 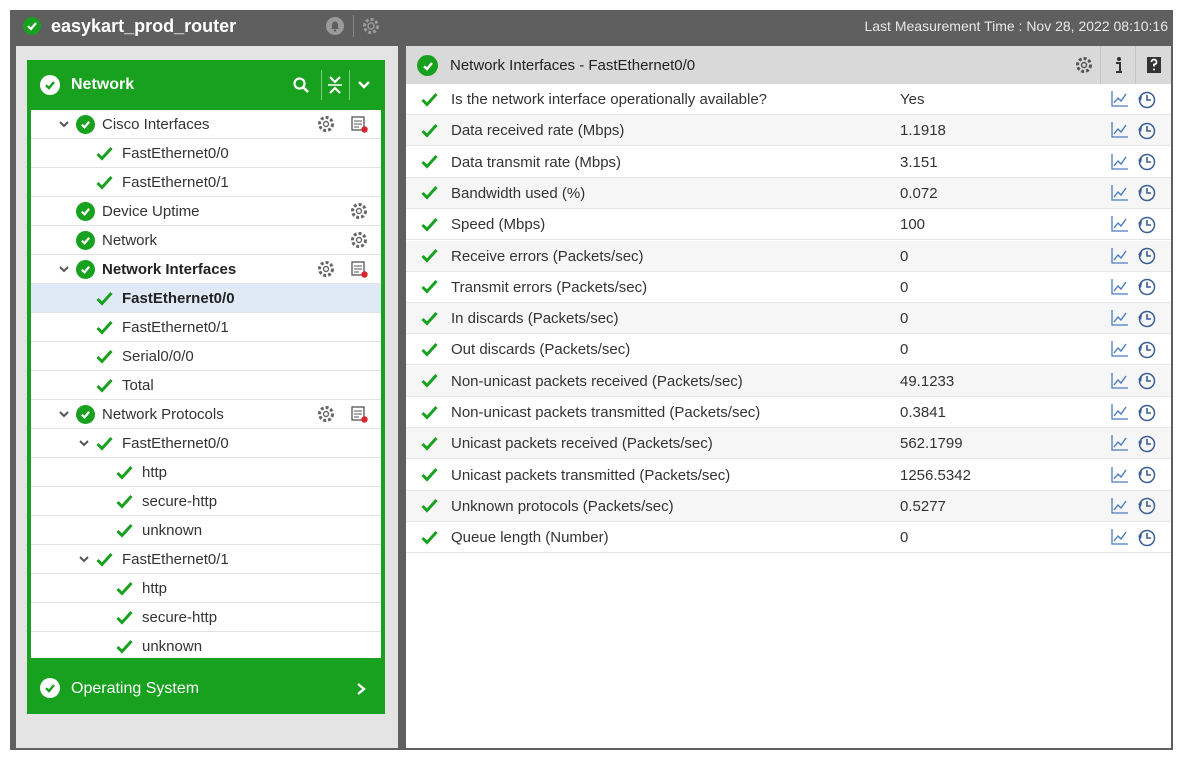 I want to click on tree-item-fastethernet00: FastEthernet0/0, so click(x=206, y=153).